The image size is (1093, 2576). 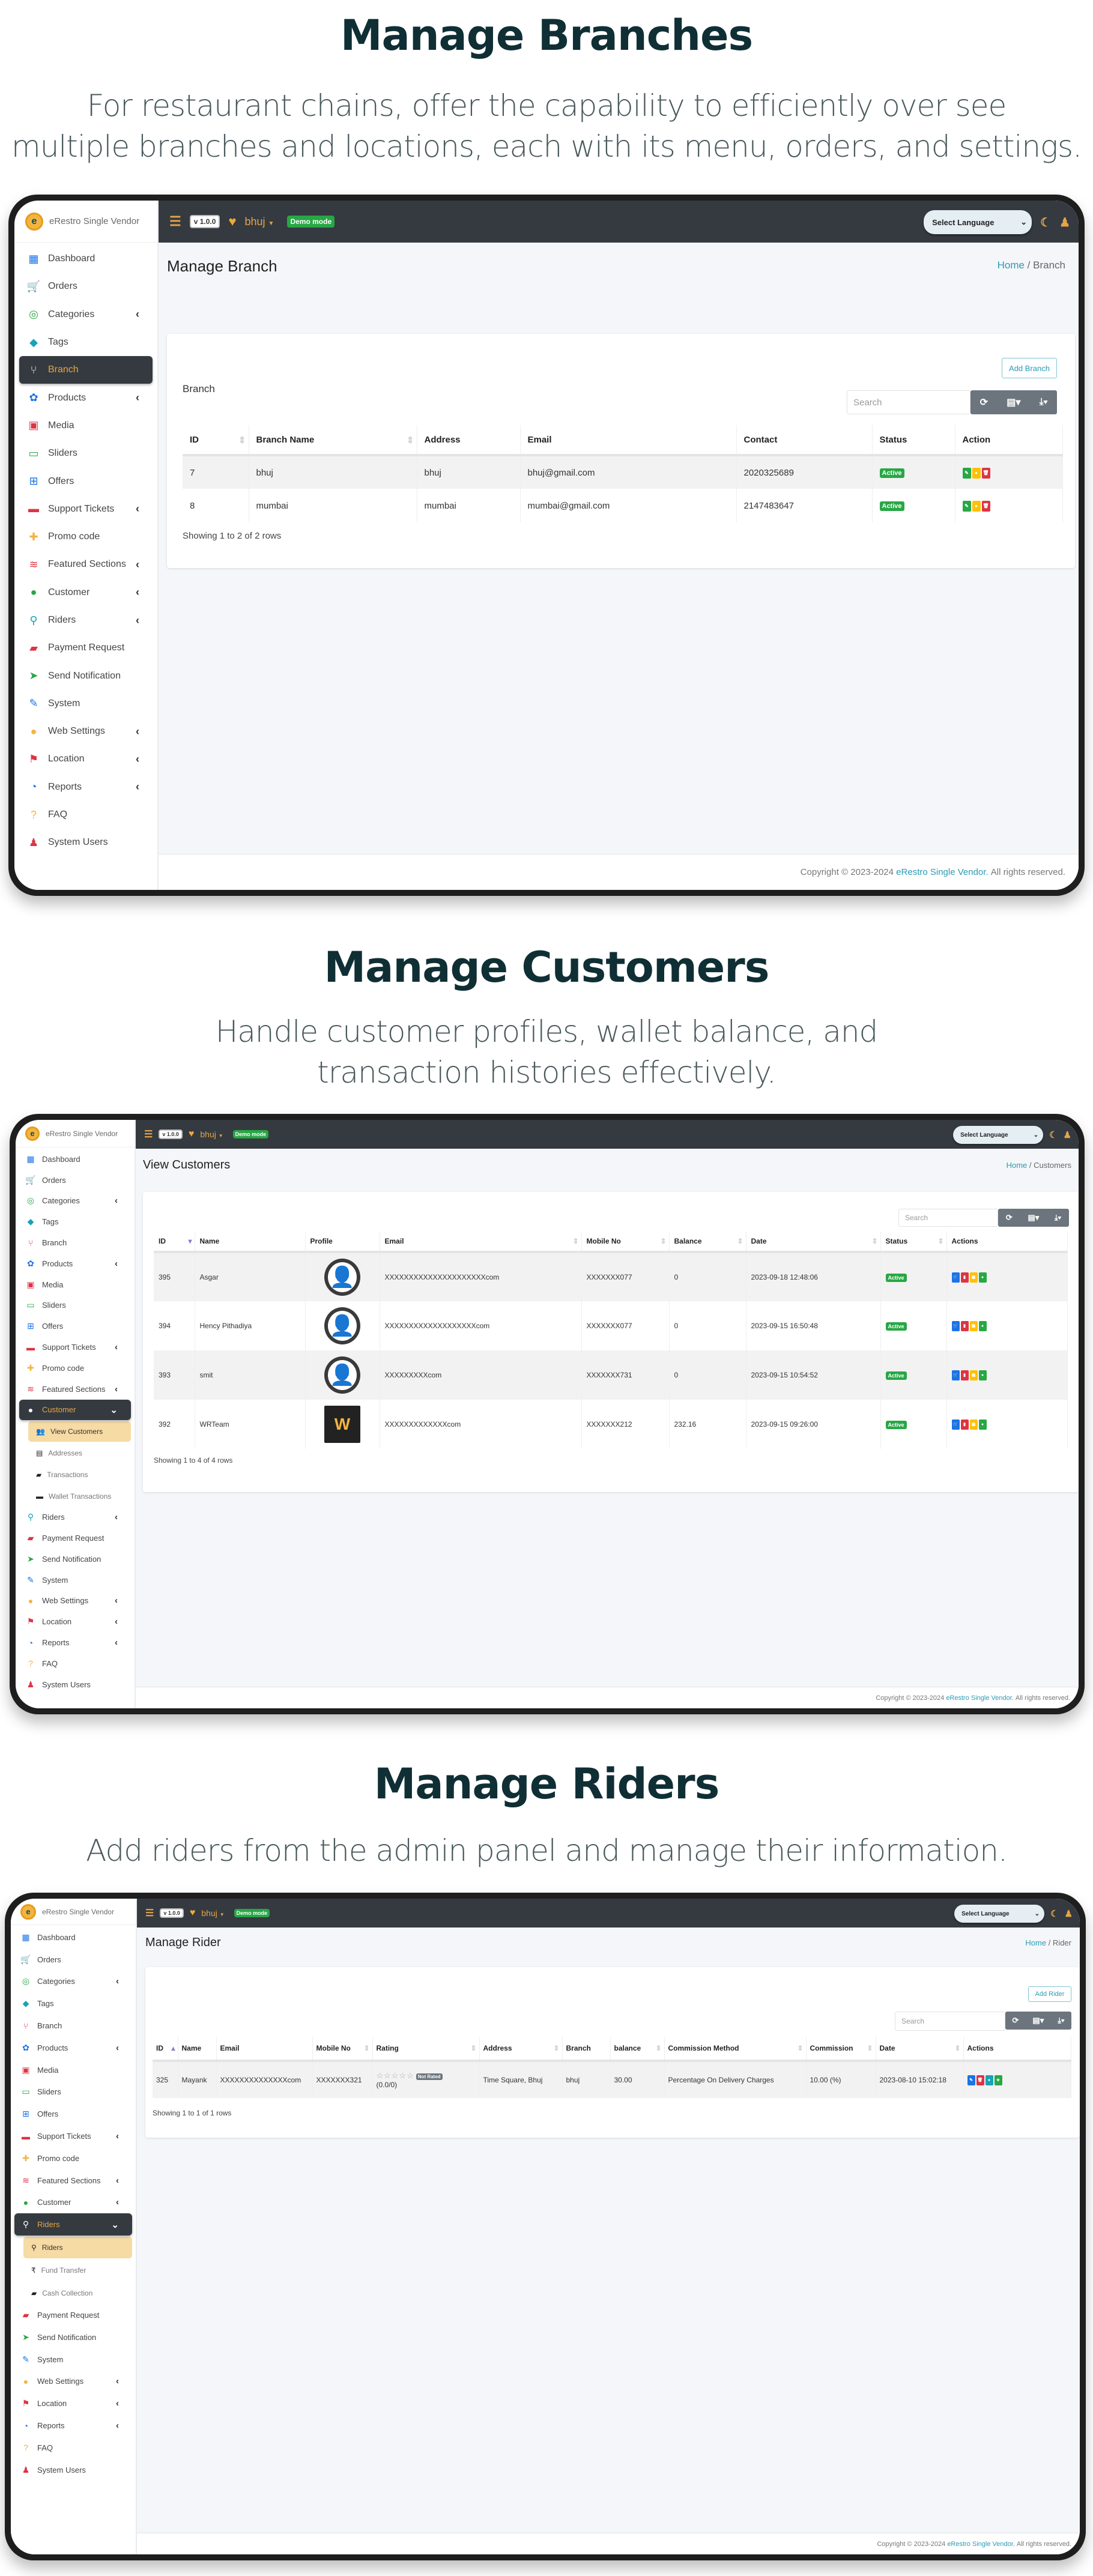 What do you see at coordinates (165, 2049) in the screenshot?
I see `column-header: ID ▴` at bounding box center [165, 2049].